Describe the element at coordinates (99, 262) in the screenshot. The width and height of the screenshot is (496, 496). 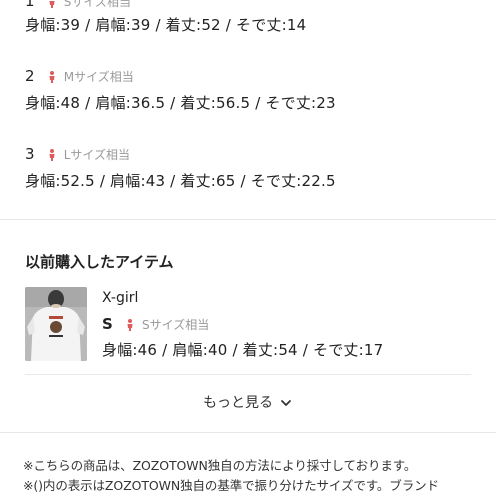
I see `section-title: 以前購入したアイテム` at that location.